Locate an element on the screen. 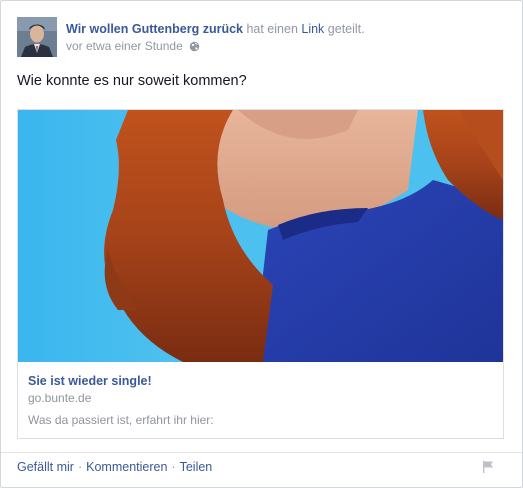  timestamp: vor etwa einer Stunde is located at coordinates (124, 46).